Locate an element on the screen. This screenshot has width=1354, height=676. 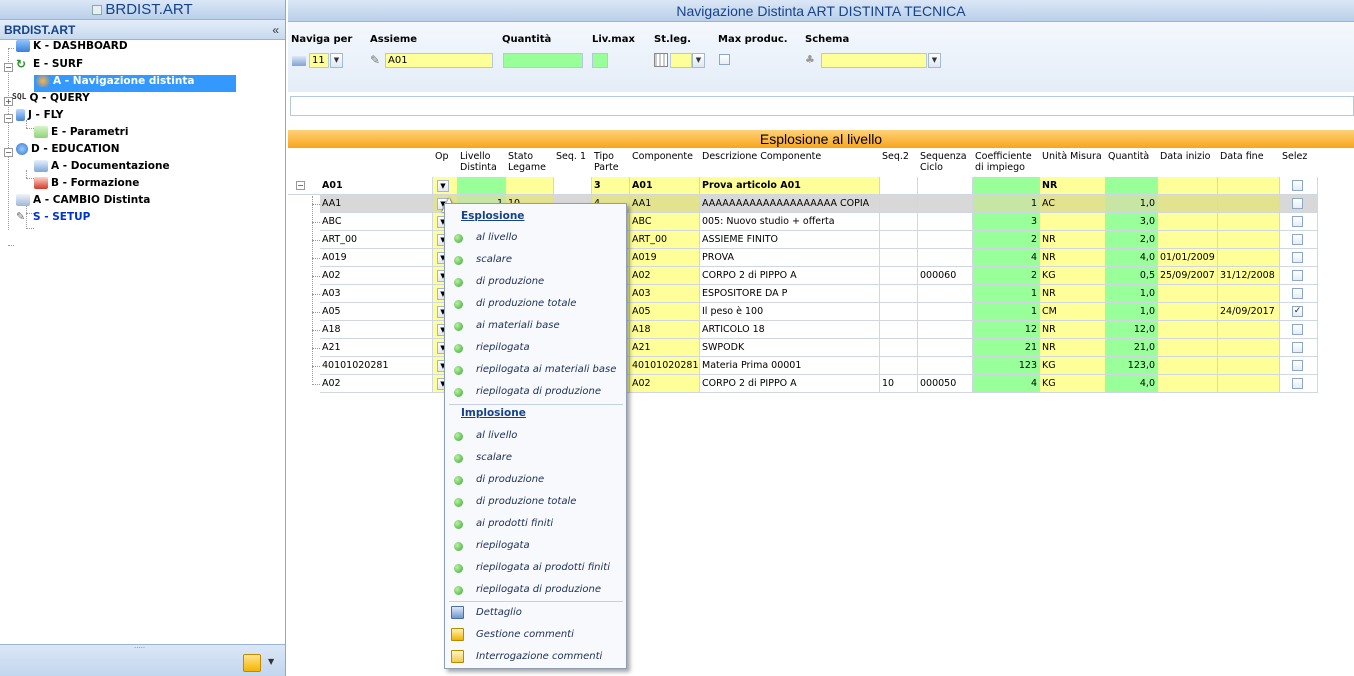
table-row: A03 ▼ A03 ESPOSITORE DA P 1 NR 1,0 is located at coordinates (803, 294).